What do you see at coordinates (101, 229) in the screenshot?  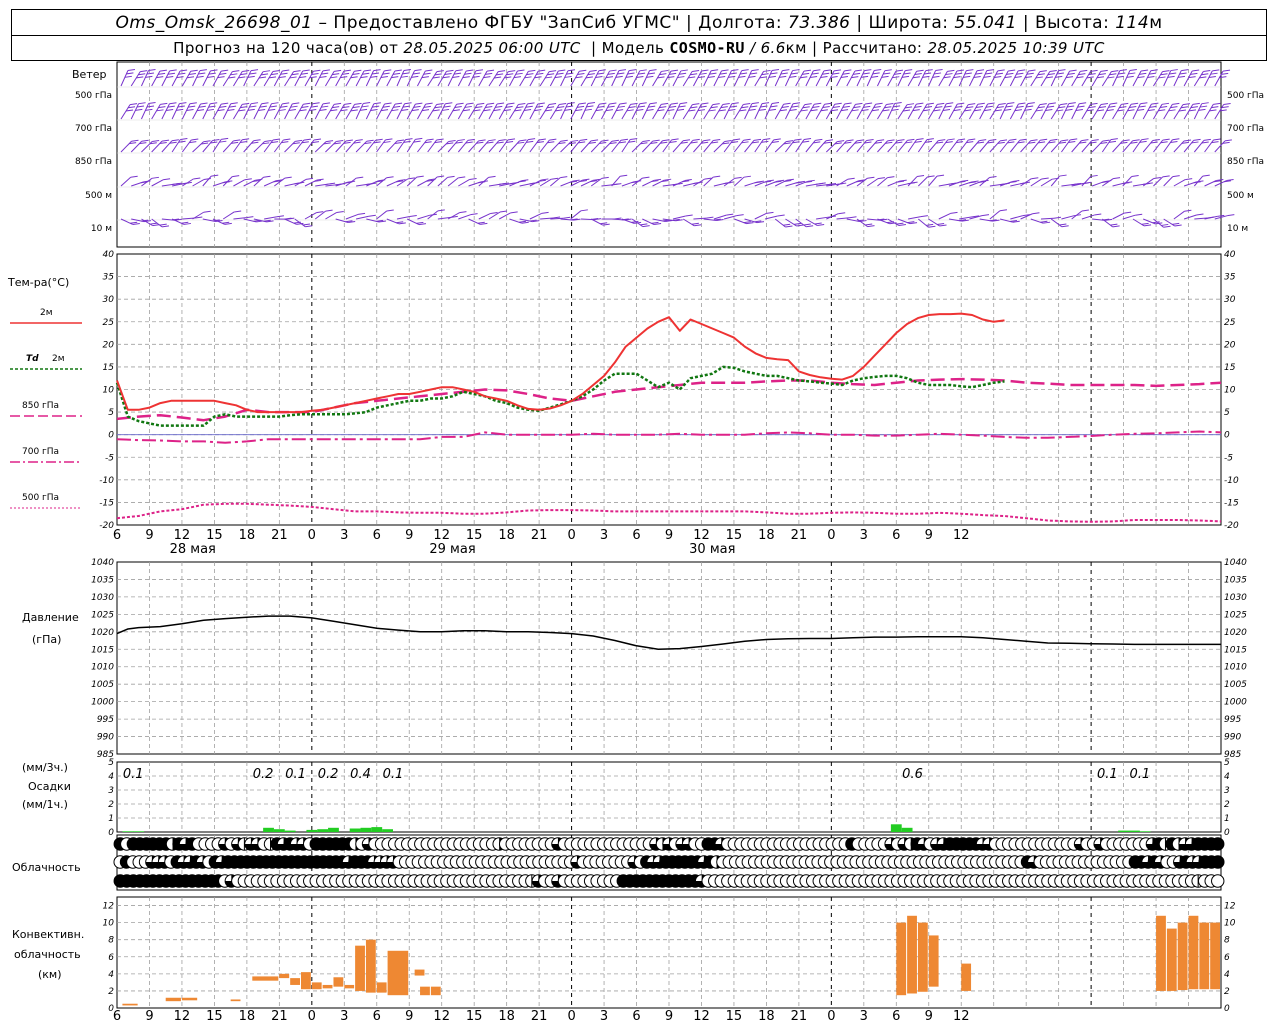 I see `wind-level-10m: 10 м` at bounding box center [101, 229].